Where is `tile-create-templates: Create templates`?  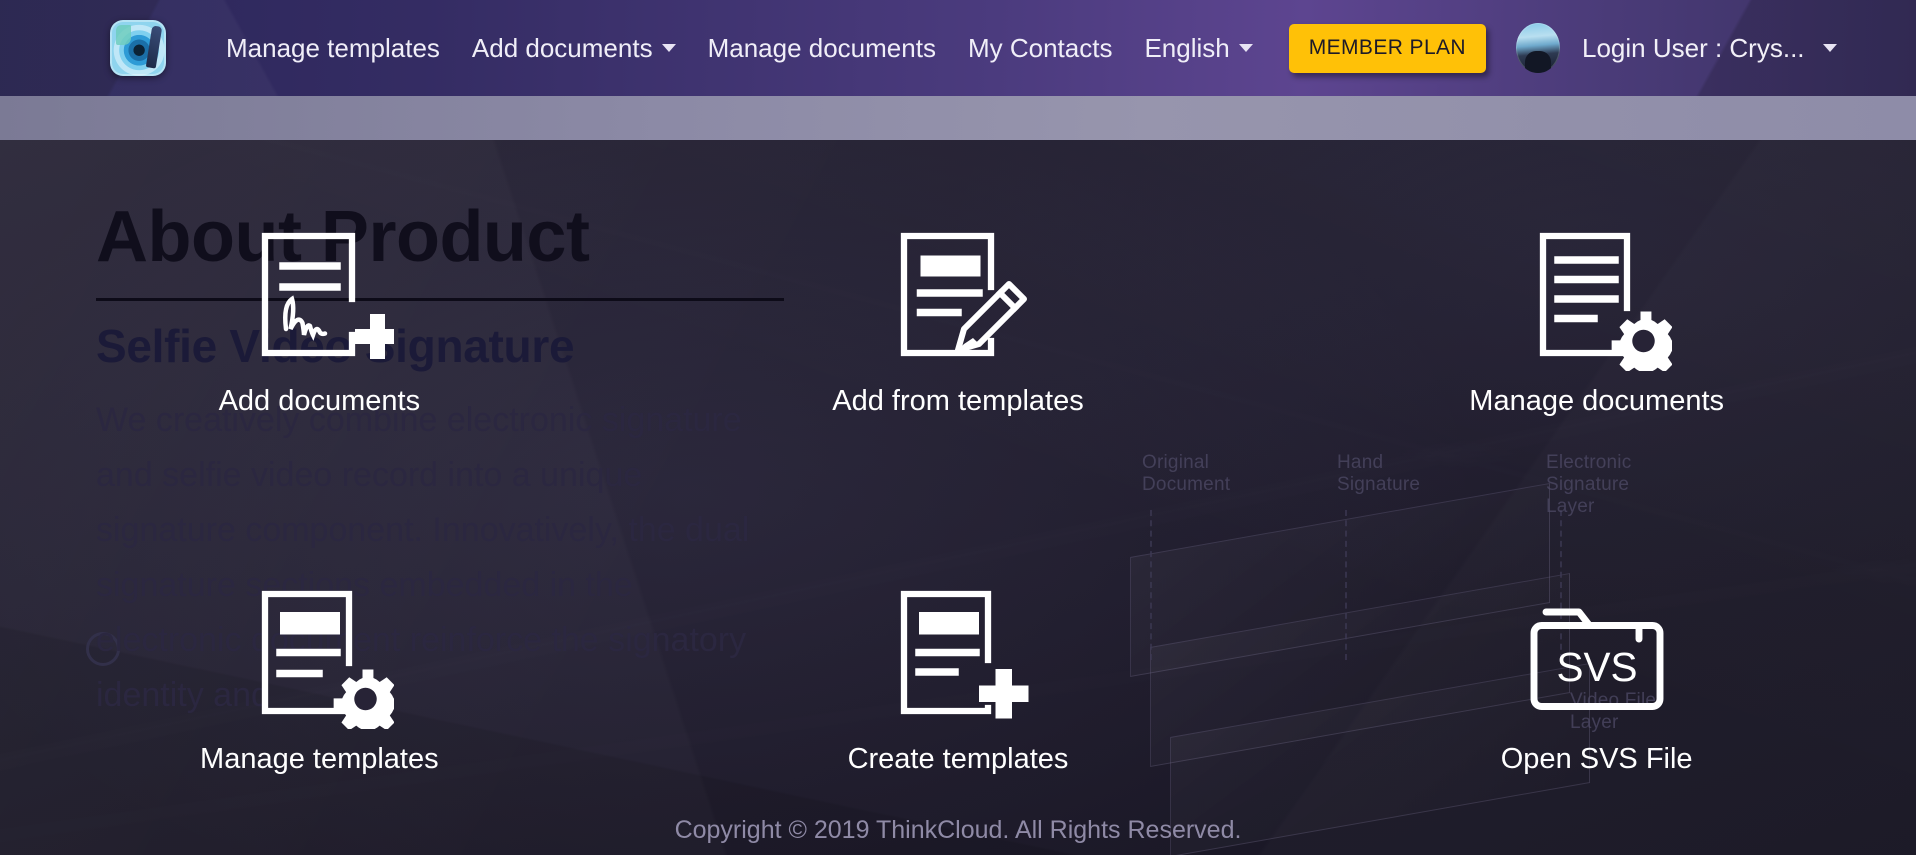
tile-create-templates: Create templates is located at coordinates (958, 676).